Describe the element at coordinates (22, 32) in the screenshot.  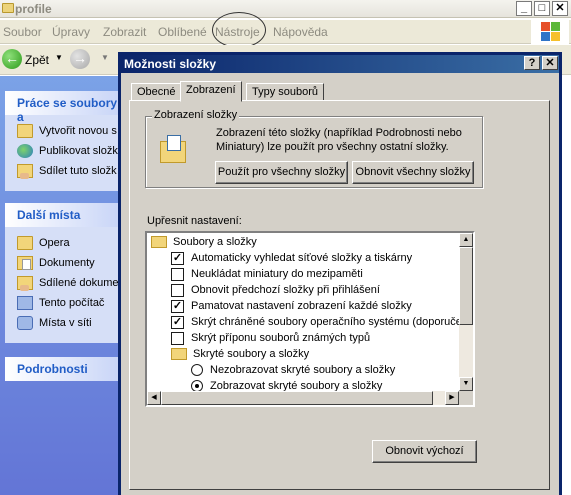
I see `menu-soubor: Soubor` at that location.